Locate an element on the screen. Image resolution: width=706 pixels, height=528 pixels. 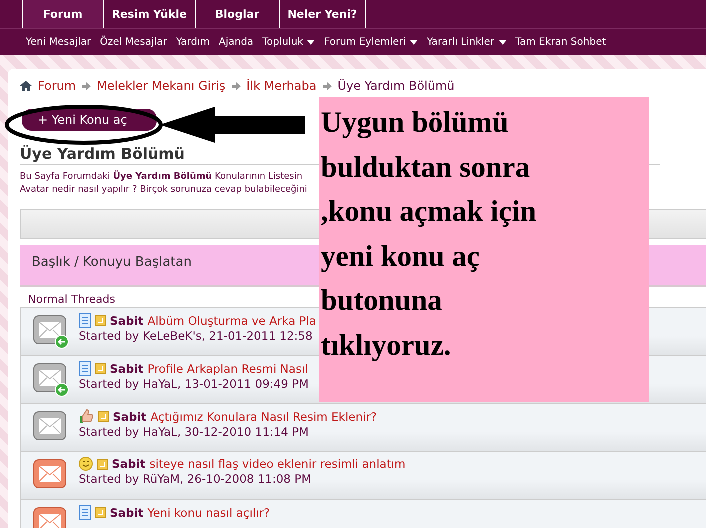
thread-title: Yeni konu nasıl açılır? is located at coordinates (209, 513).